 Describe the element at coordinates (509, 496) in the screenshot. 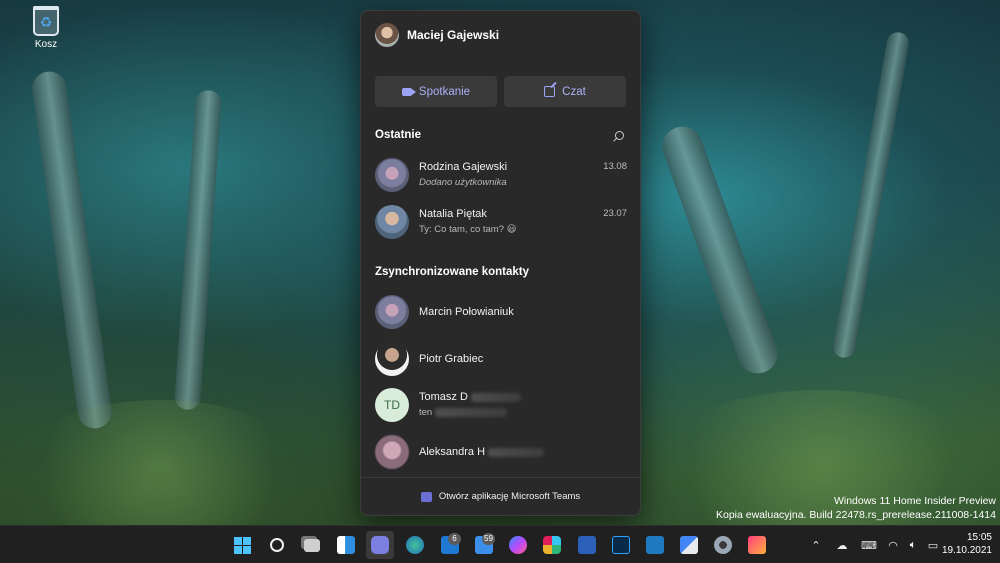

I see `open-teams-label: Otwórz aplikację Microsoft Teams` at that location.